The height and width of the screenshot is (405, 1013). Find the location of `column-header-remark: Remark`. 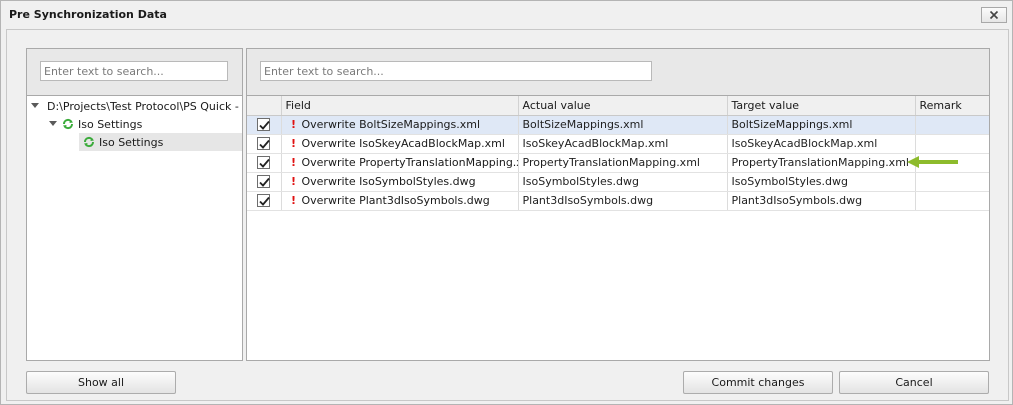

column-header-remark: Remark is located at coordinates (952, 106).